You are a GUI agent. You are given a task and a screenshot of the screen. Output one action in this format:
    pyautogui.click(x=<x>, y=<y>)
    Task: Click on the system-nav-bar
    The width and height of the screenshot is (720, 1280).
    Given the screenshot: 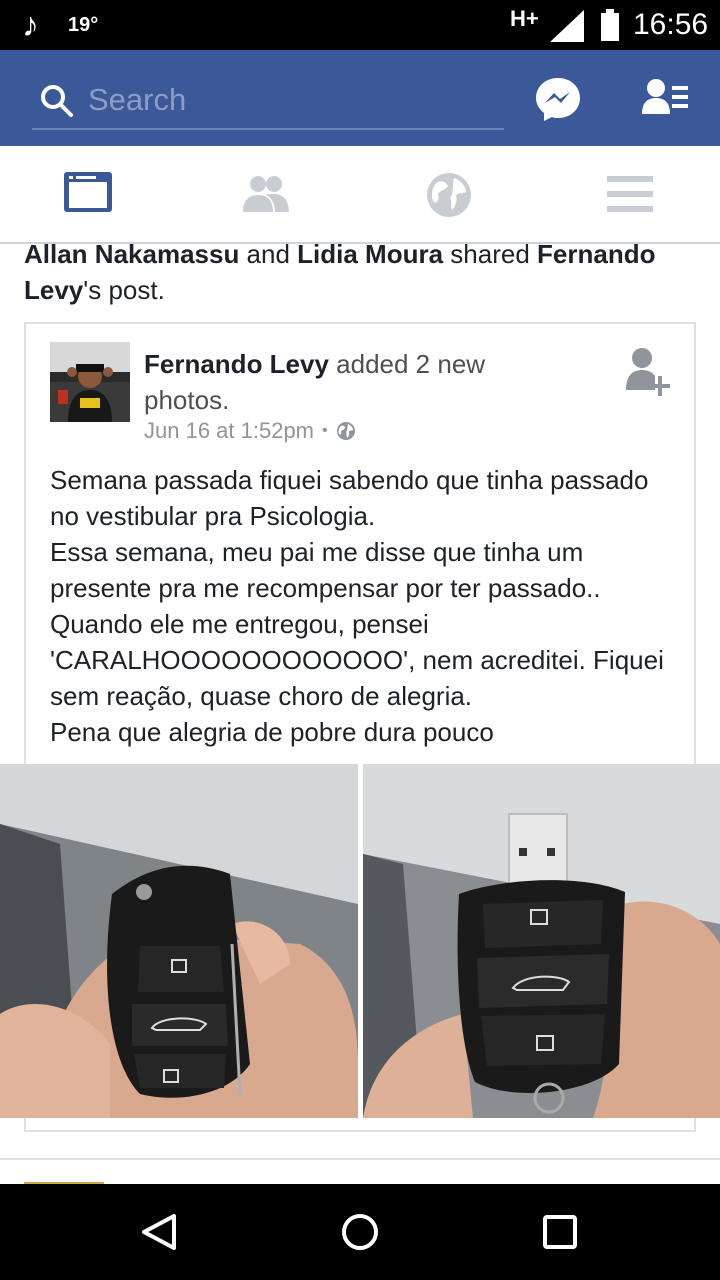 What is the action you would take?
    pyautogui.click(x=360, y=1232)
    